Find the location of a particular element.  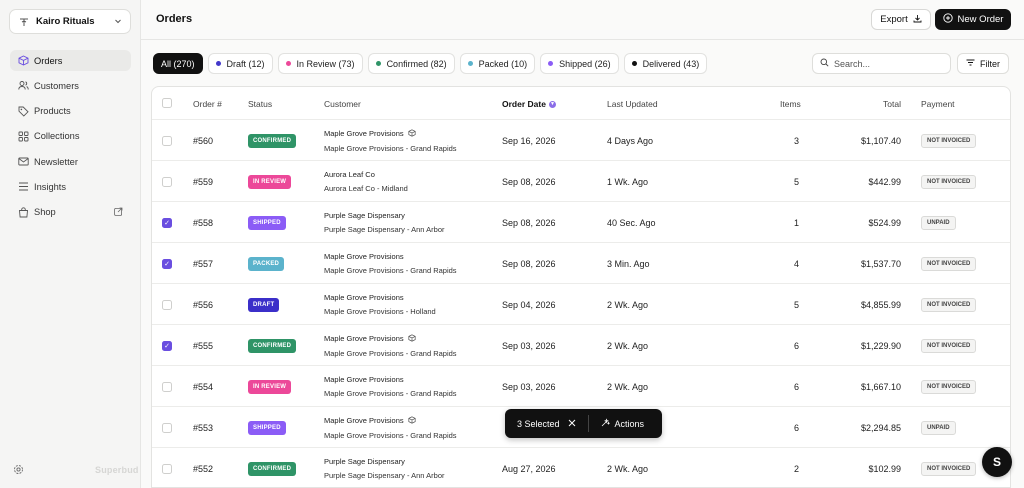

assistant-fab-button: S is located at coordinates (997, 462).